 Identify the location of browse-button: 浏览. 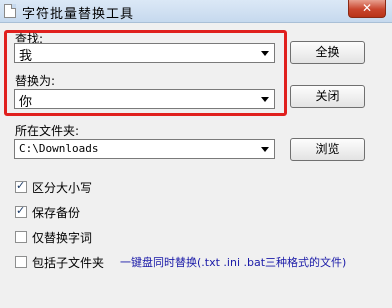
(327, 149).